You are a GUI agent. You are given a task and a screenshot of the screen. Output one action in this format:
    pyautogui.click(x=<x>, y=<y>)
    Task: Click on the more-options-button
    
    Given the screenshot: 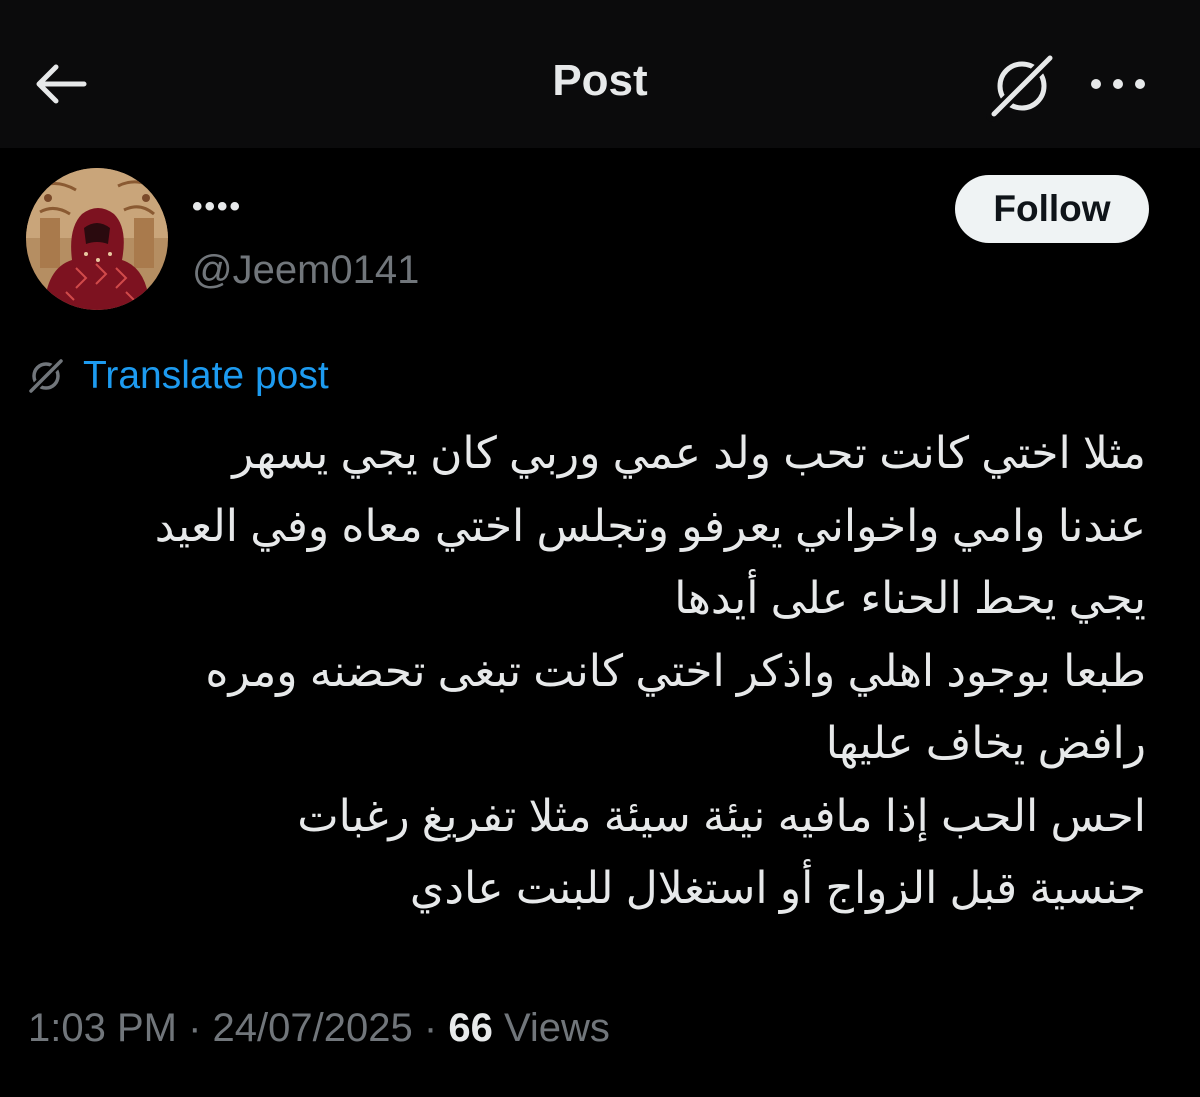 What is the action you would take?
    pyautogui.click(x=1118, y=84)
    